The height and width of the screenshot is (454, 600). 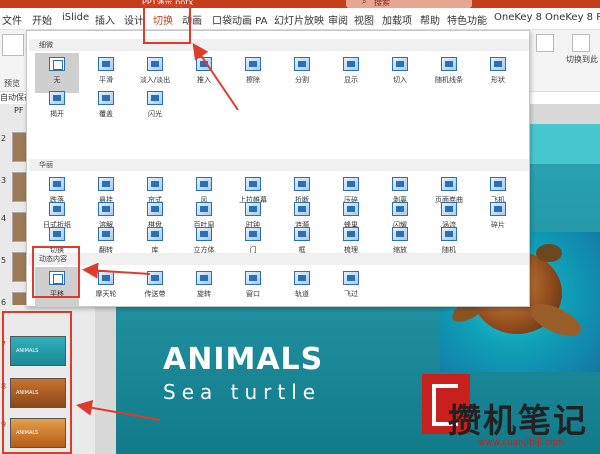 What do you see at coordinates (397, 19) in the screenshot?
I see `tab-addins: 加载项` at bounding box center [397, 19].